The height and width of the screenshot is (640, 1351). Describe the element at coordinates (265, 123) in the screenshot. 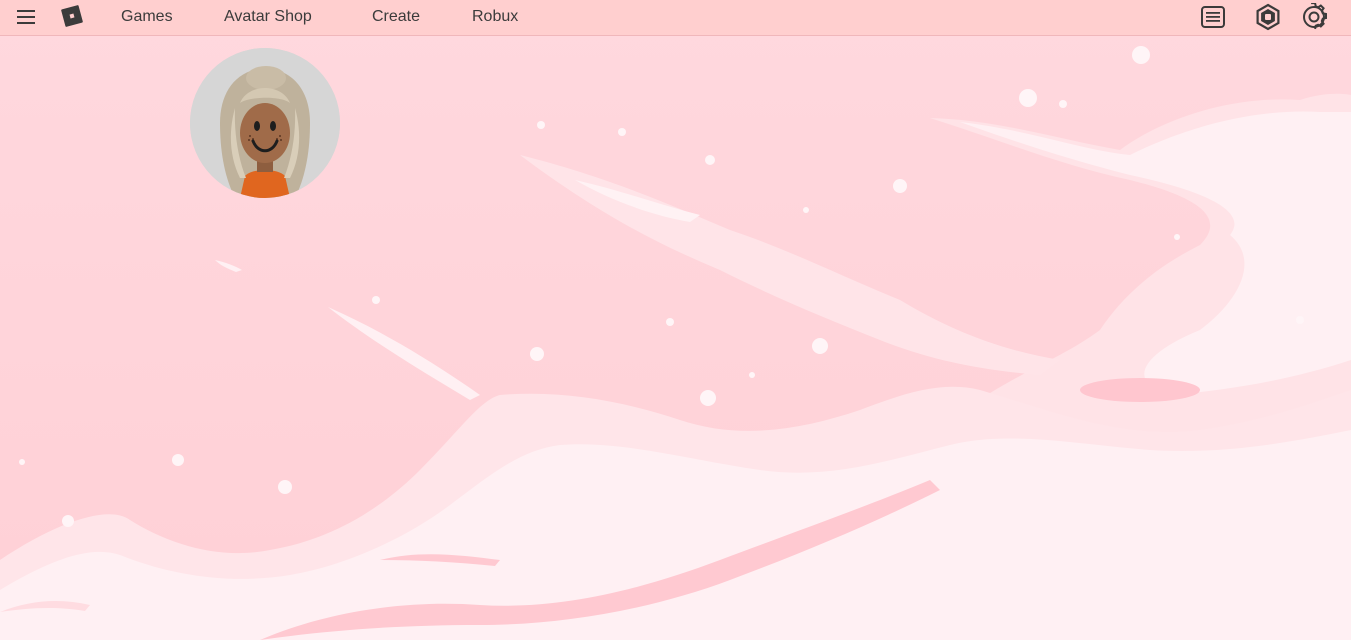

I see `avatar` at that location.